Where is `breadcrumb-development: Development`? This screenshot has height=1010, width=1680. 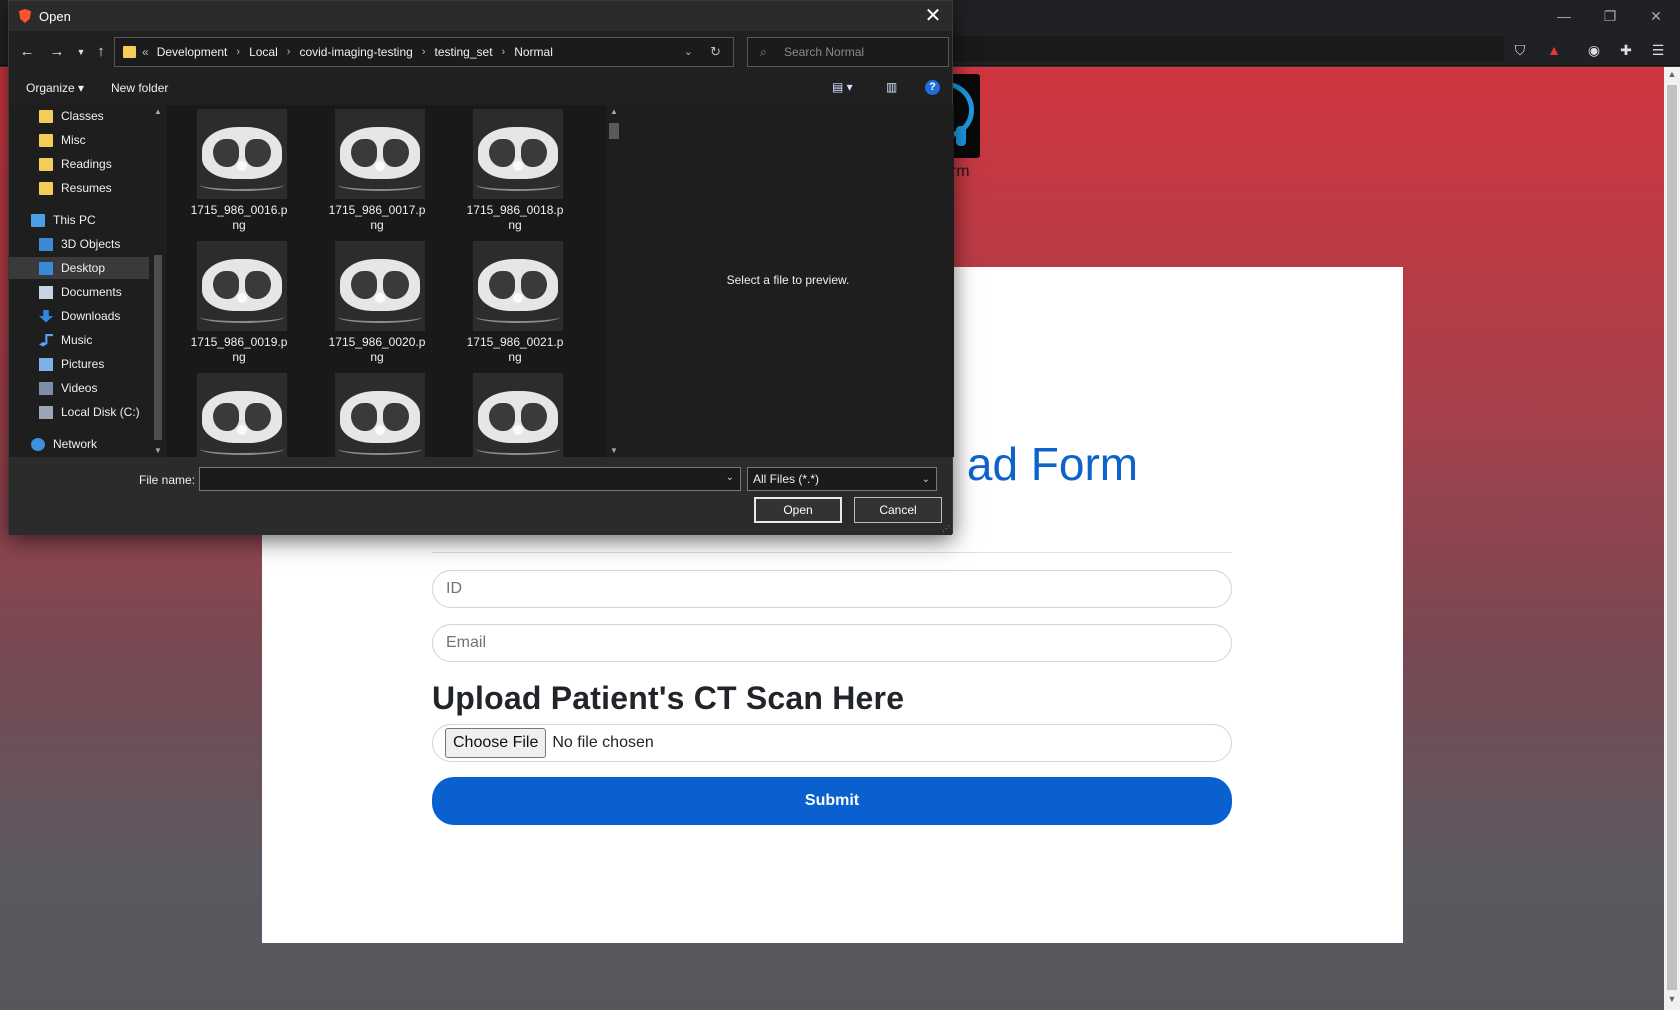
breadcrumb-development: Development is located at coordinates (192, 52).